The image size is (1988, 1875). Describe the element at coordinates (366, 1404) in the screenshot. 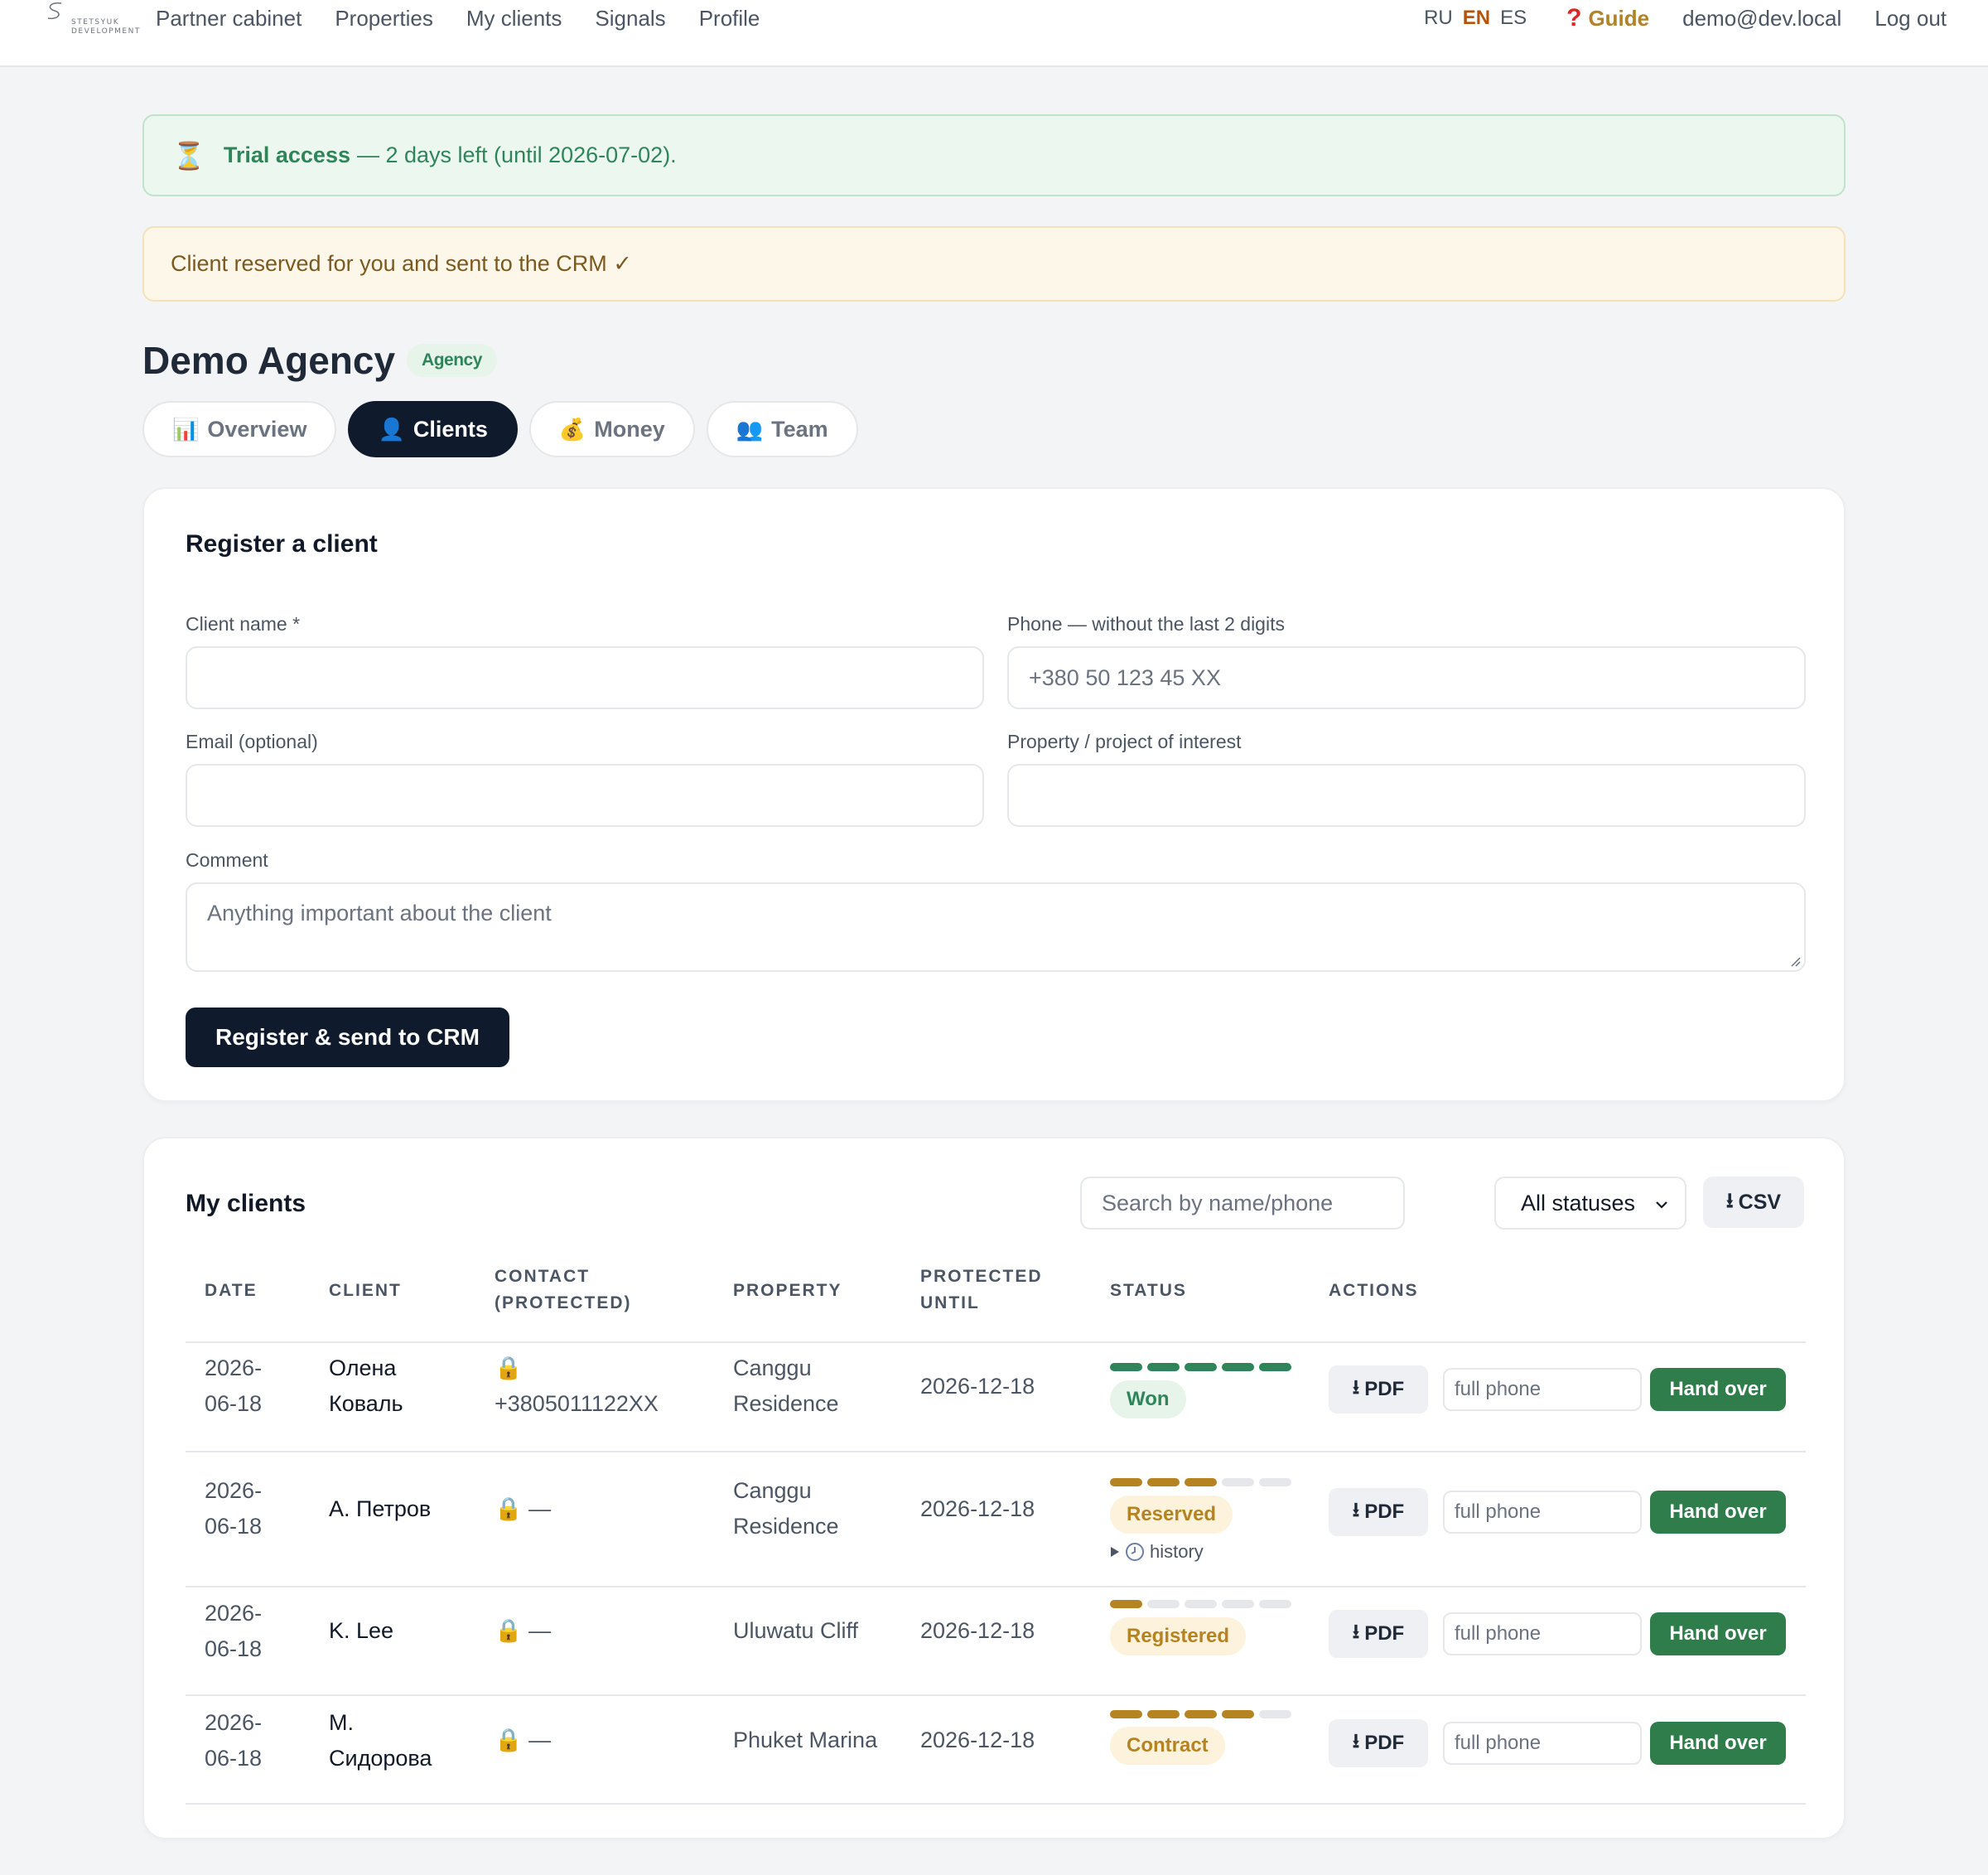

I see `client-line2: Коваль` at that location.